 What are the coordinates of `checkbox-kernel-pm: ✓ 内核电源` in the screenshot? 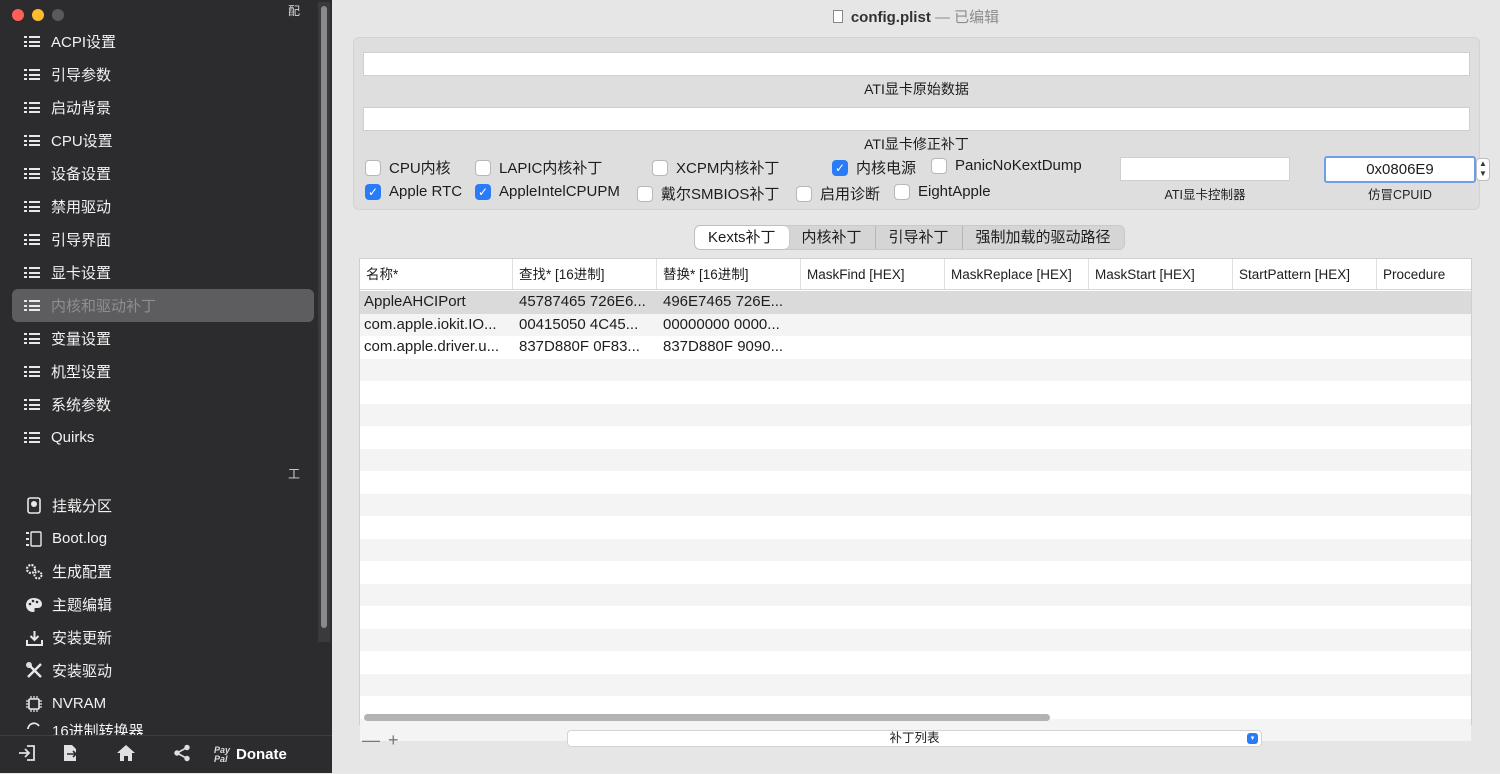 It's located at (874, 167).